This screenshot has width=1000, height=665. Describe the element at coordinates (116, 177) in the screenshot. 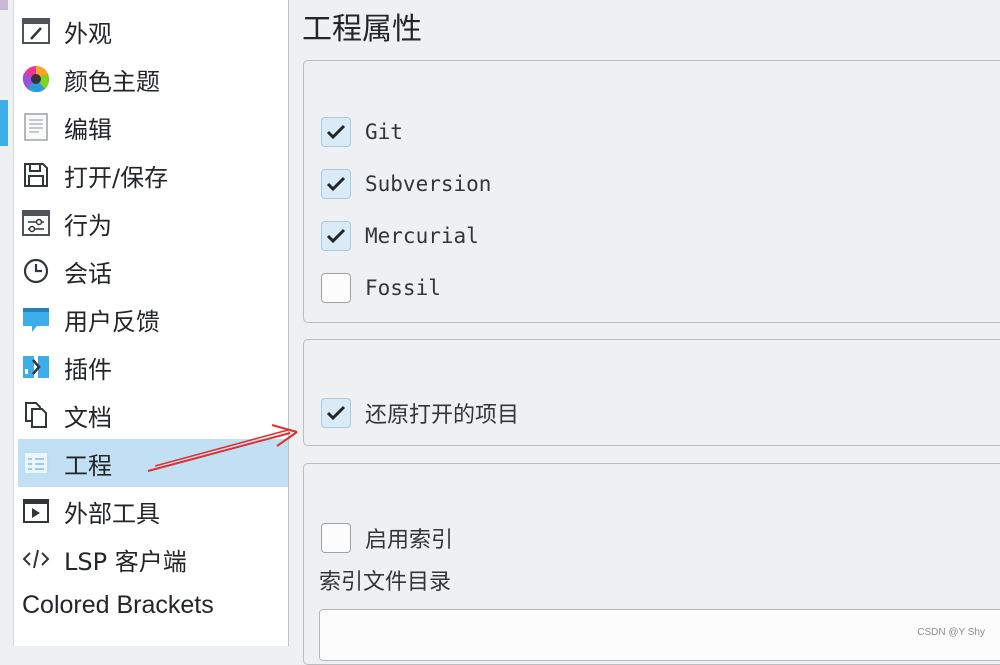

I see `sidebar-item-label: 打开/保存` at that location.